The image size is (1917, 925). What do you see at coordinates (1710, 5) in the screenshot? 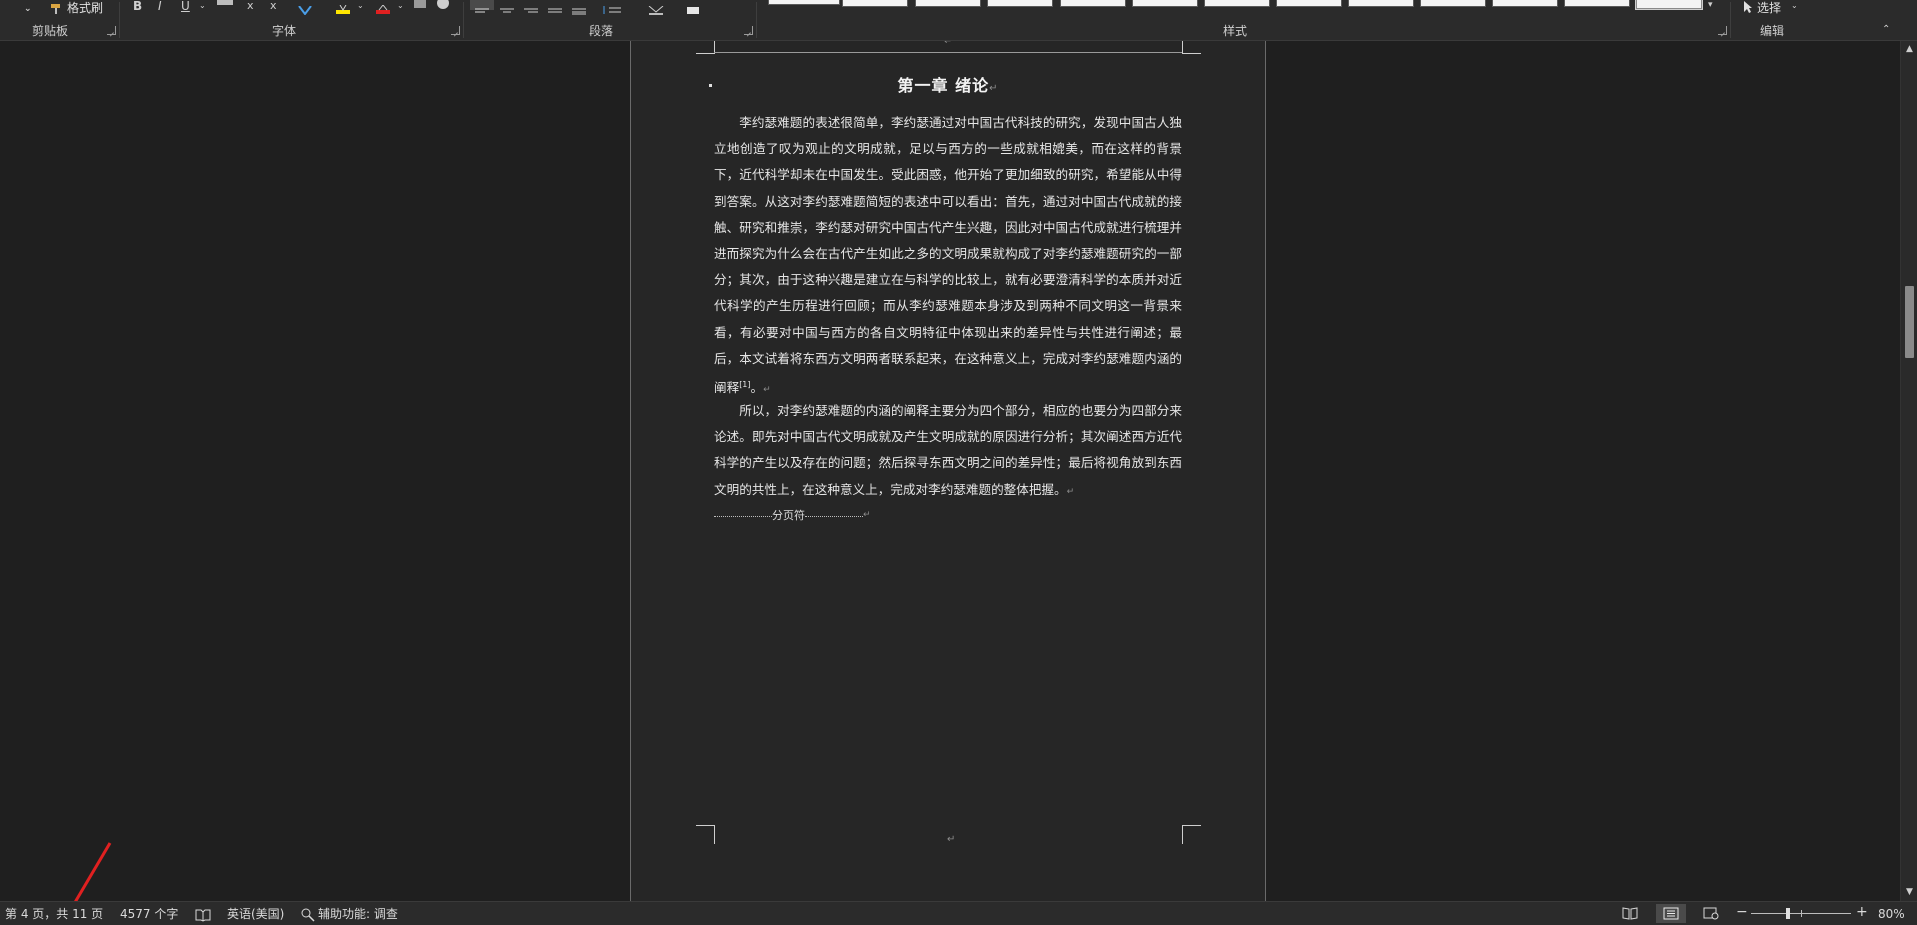
I see `styles-more-icon: ▾` at bounding box center [1710, 5].